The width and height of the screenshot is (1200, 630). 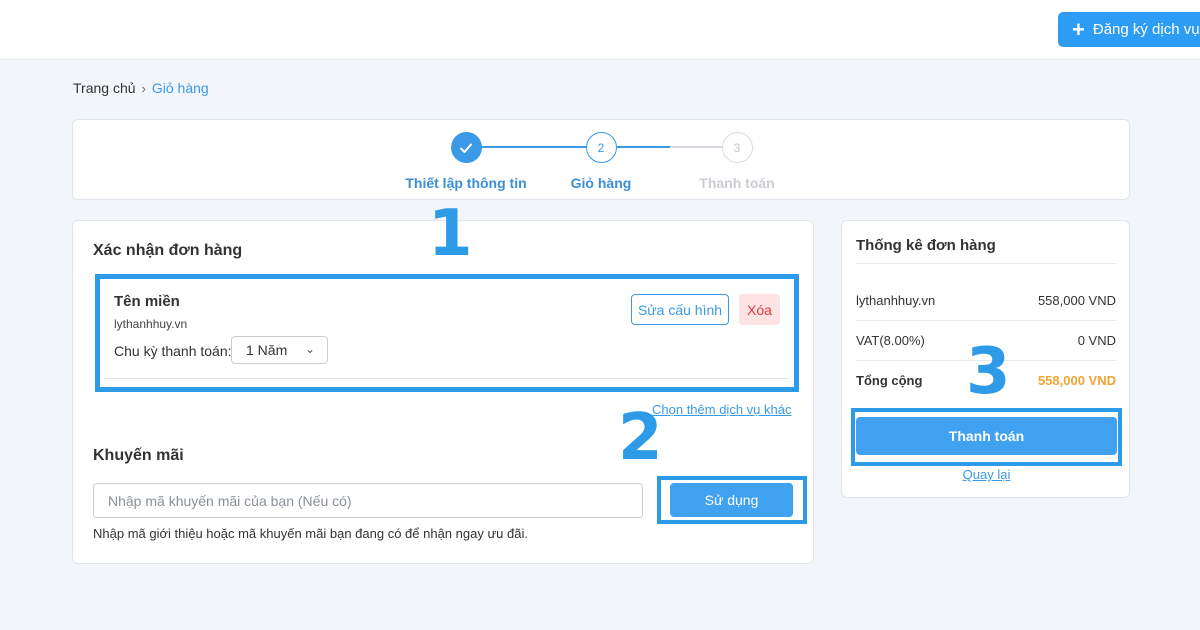 I want to click on step-payment: 3 Thanh toán, so click(x=737, y=161).